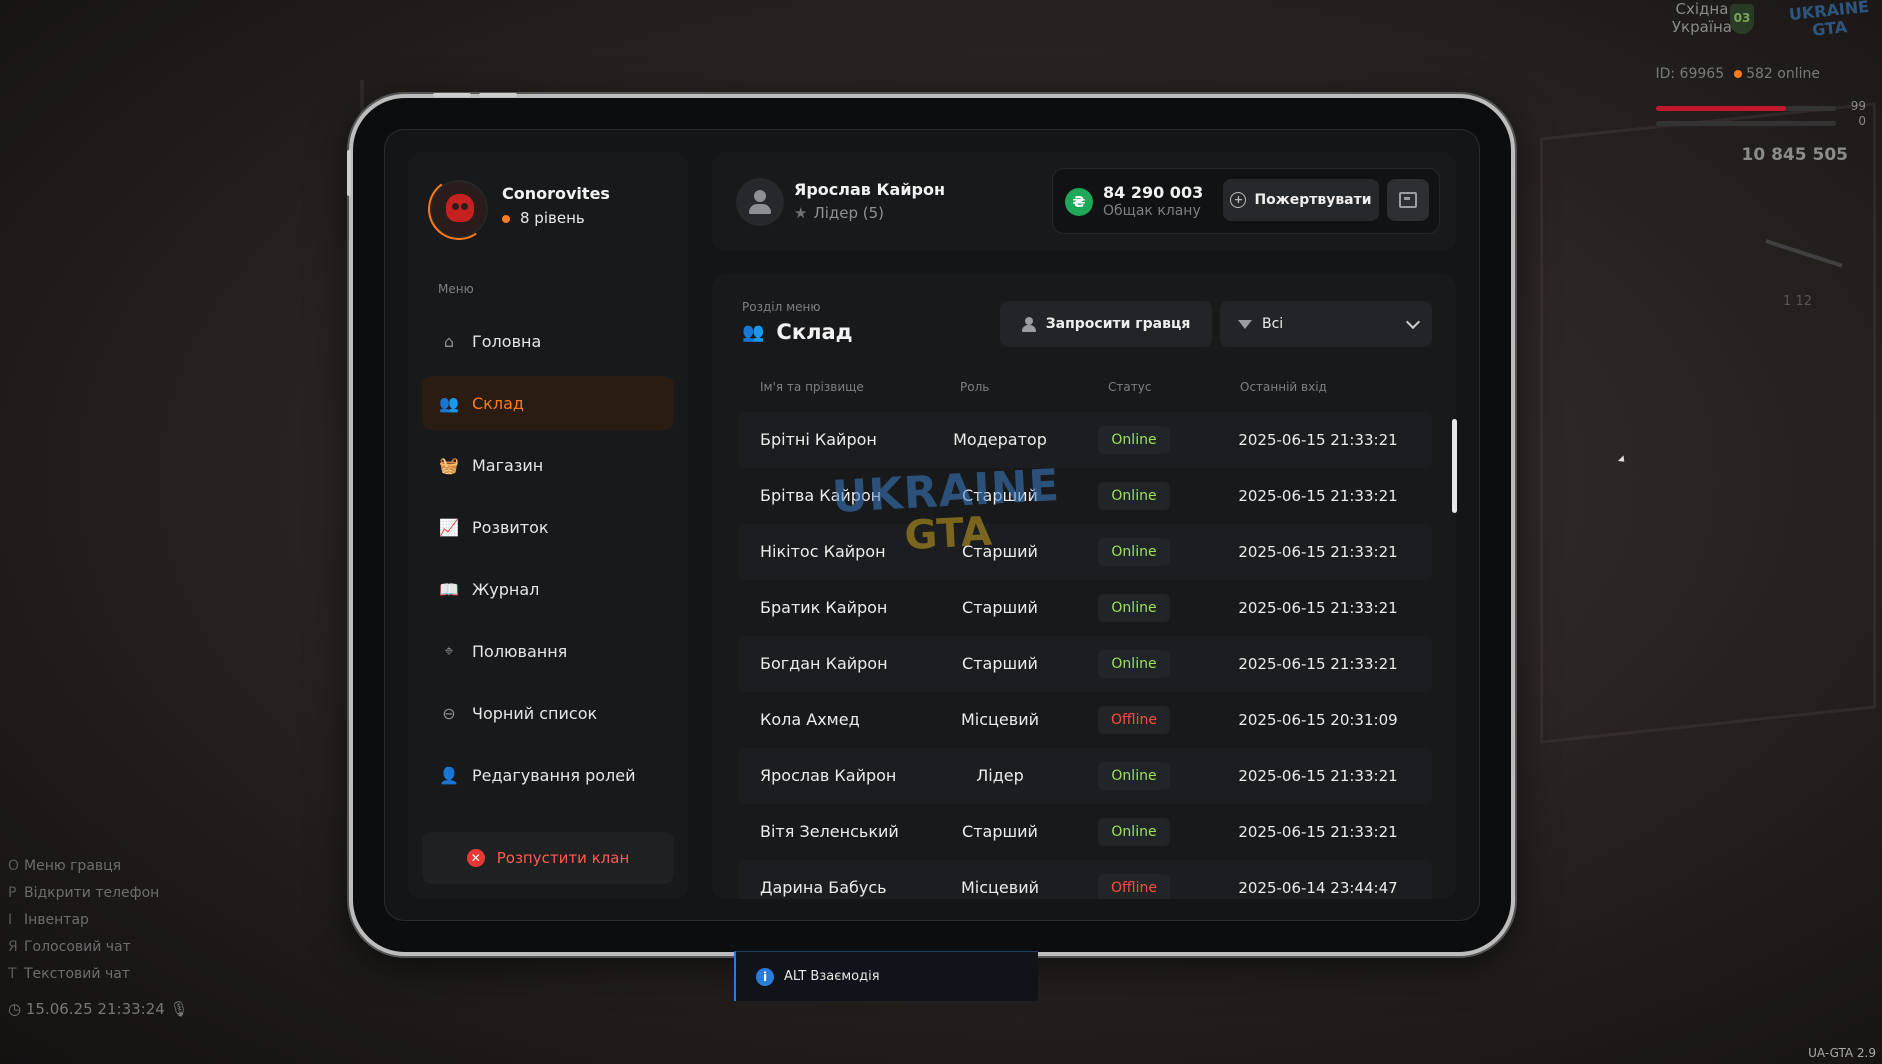 This screenshot has height=1064, width=1882. I want to click on hotkey-key: T, so click(12, 974).